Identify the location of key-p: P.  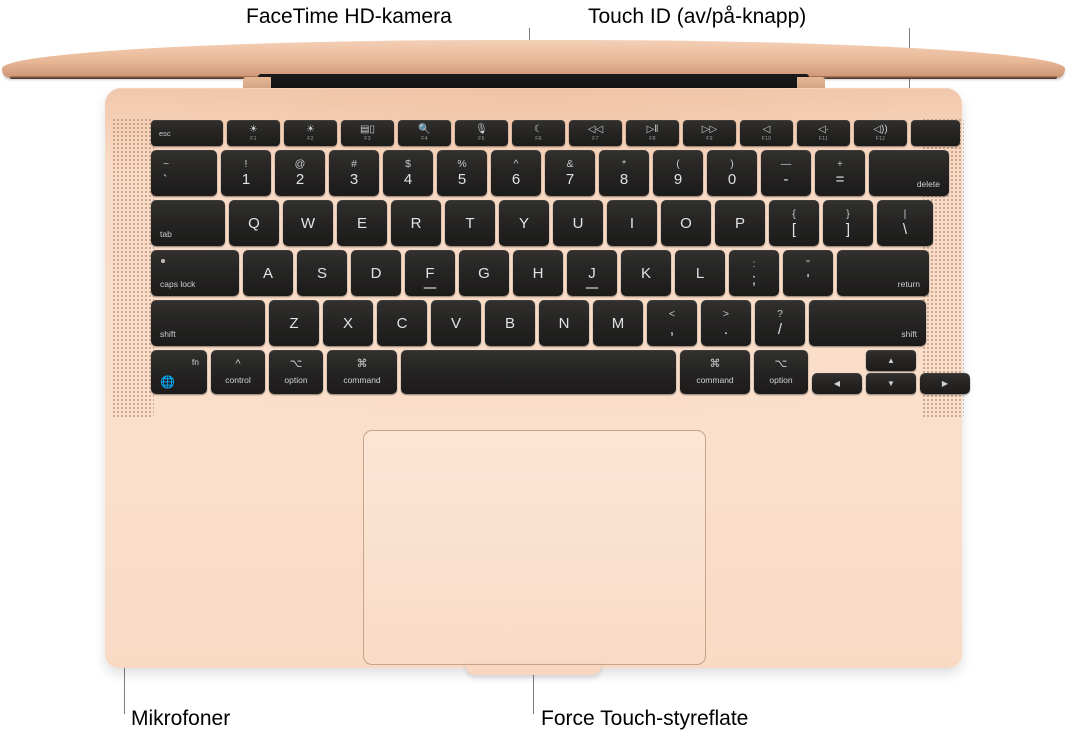
(740, 223).